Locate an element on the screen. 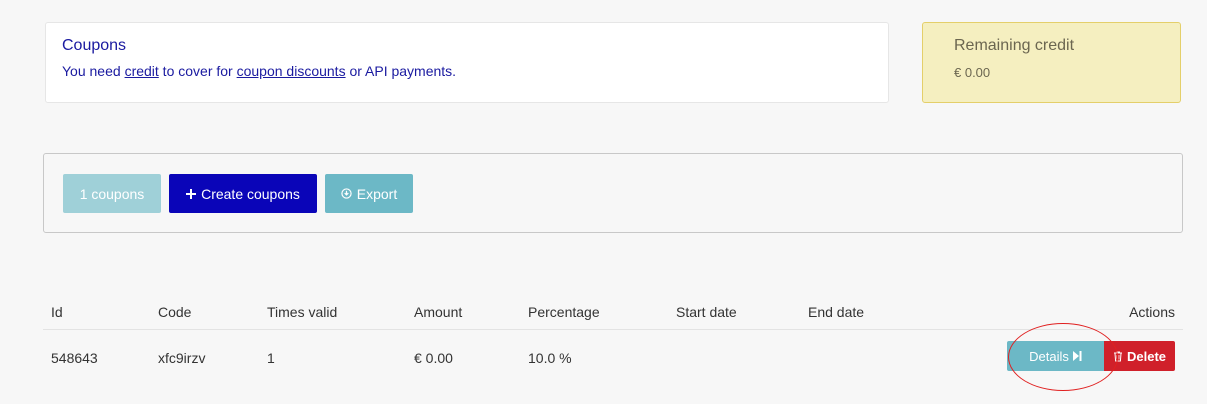 This screenshot has width=1207, height=404. export-button: Export is located at coordinates (369, 193).